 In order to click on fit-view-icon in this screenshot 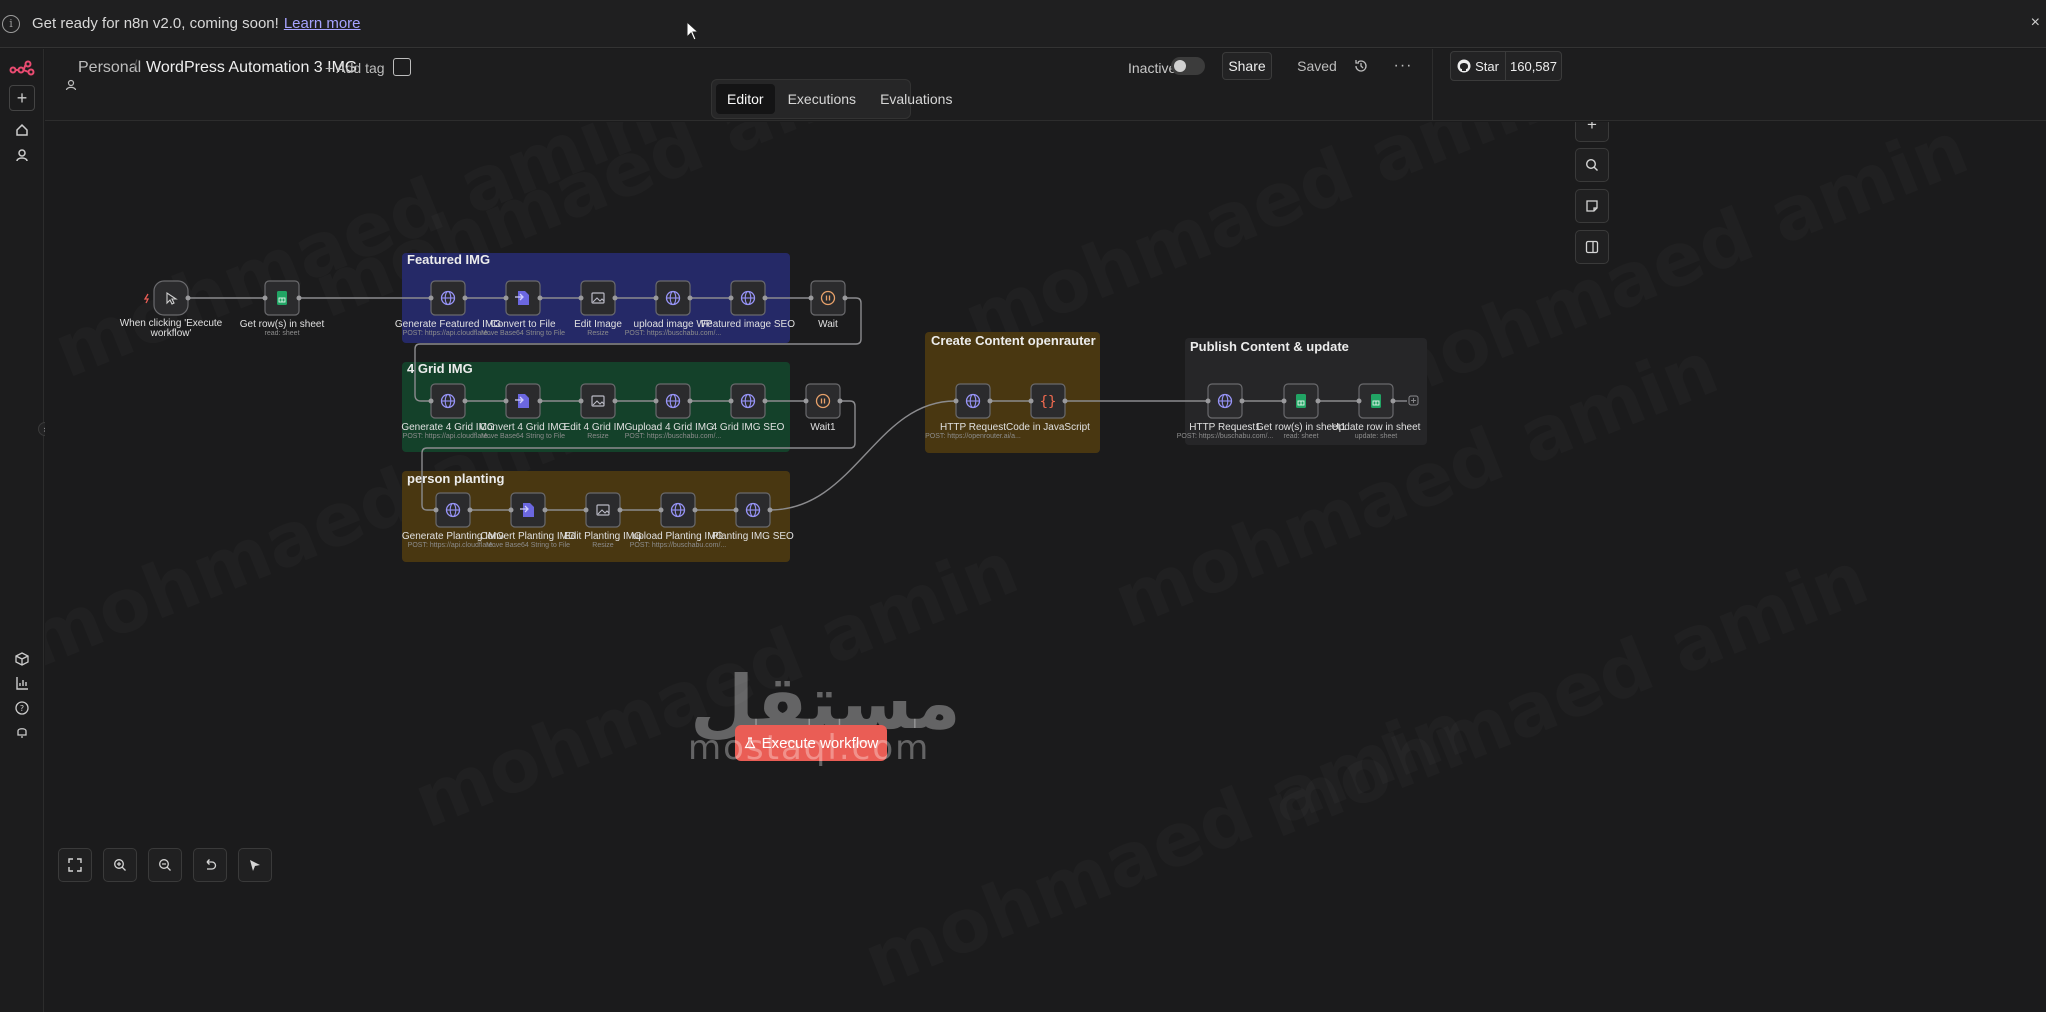, I will do `click(75, 865)`.